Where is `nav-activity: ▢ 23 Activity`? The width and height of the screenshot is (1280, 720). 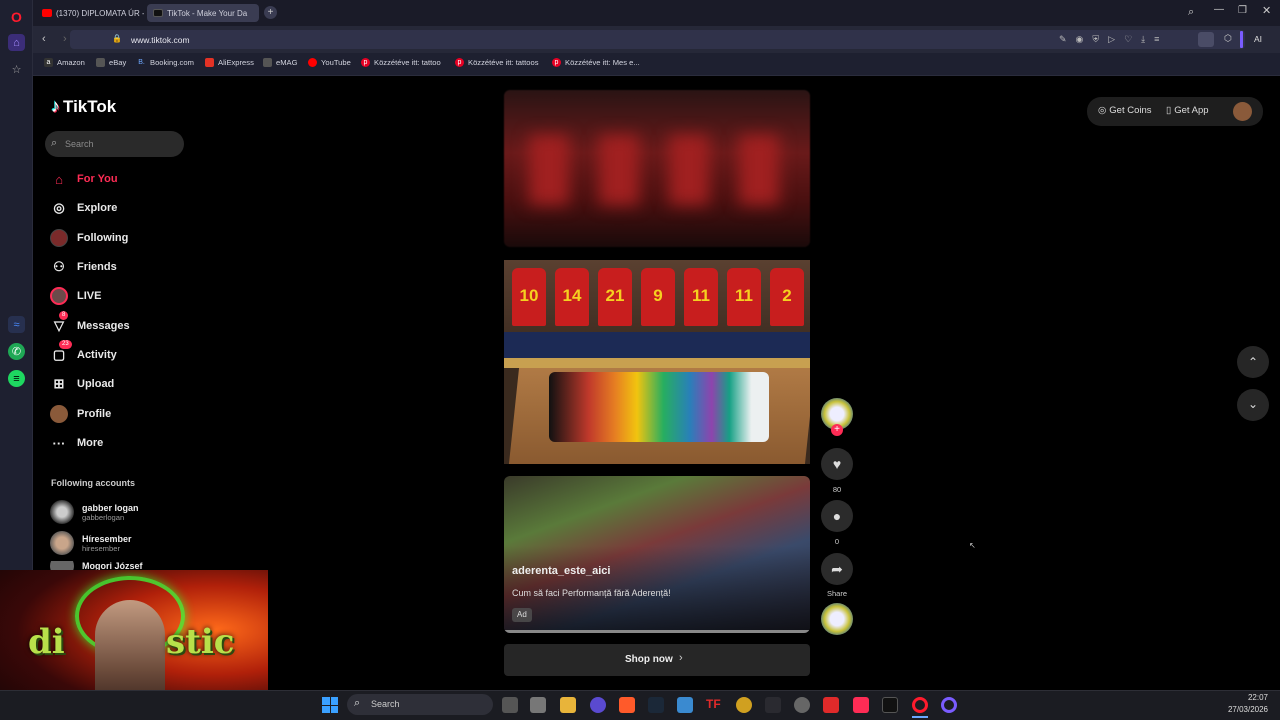
nav-activity: ▢ 23 Activity is located at coordinates (83, 353).